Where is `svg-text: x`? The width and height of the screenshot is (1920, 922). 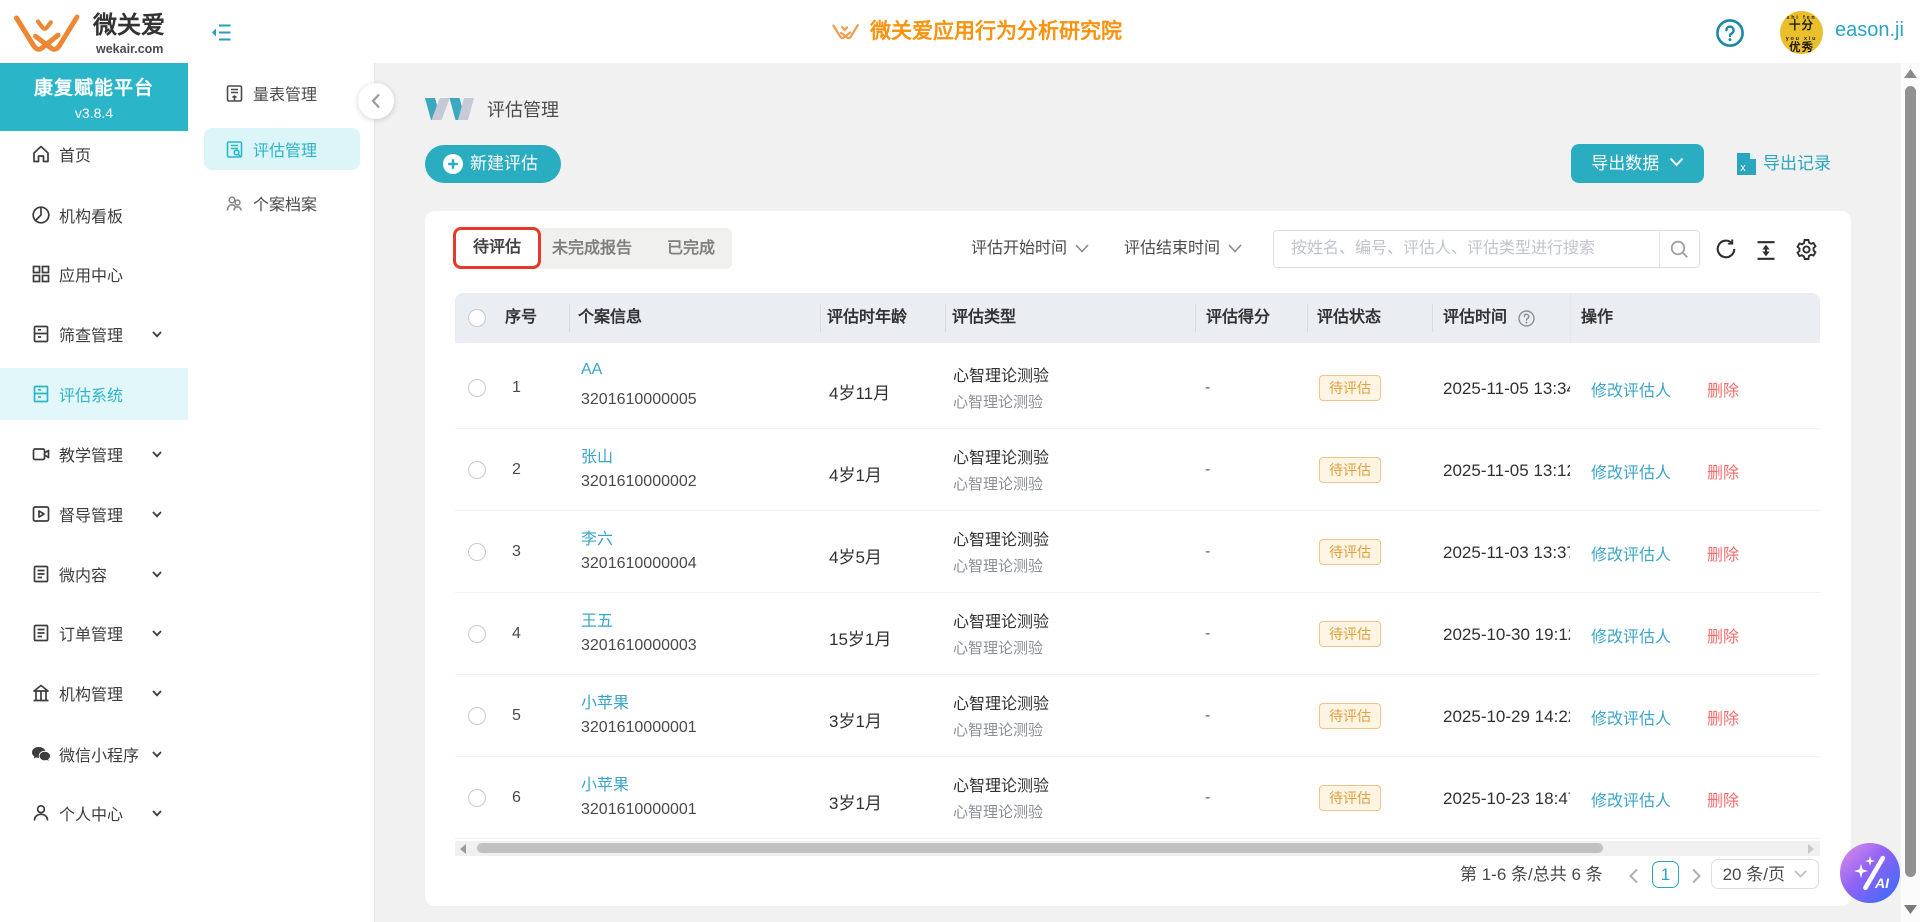
svg-text: x is located at coordinates (1743, 168).